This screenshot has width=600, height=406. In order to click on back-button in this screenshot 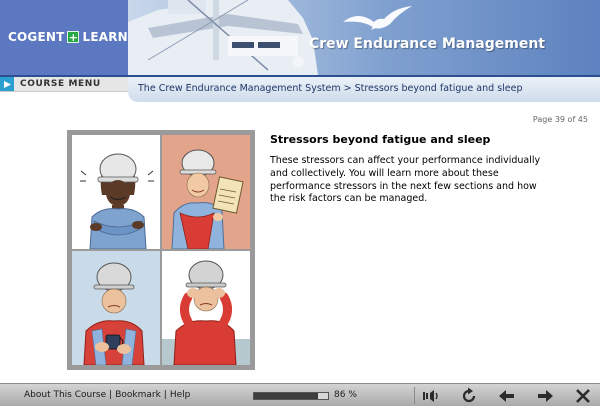, I will do `click(507, 395)`.